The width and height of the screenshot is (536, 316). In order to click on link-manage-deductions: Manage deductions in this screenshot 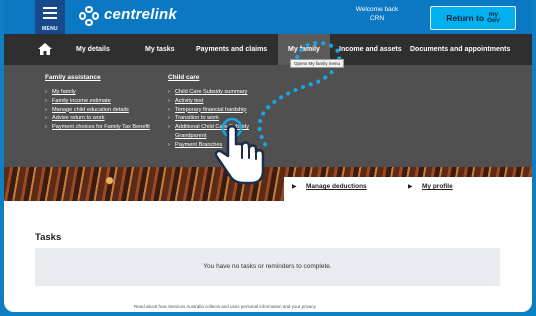, I will do `click(336, 186)`.